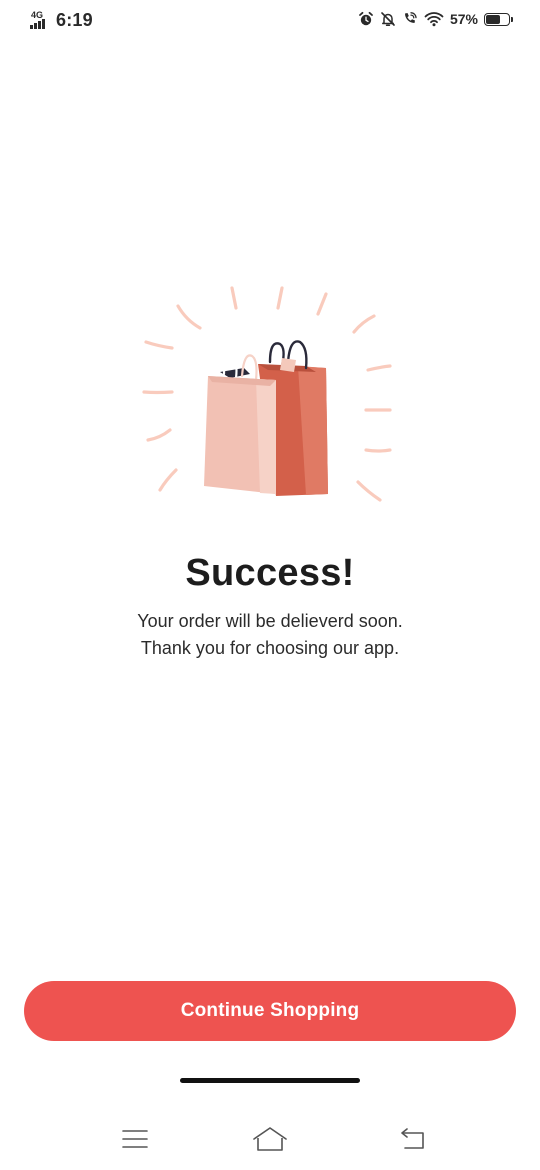 This screenshot has height=1170, width=540. I want to click on signal-icon: 4G, so click(40, 20).